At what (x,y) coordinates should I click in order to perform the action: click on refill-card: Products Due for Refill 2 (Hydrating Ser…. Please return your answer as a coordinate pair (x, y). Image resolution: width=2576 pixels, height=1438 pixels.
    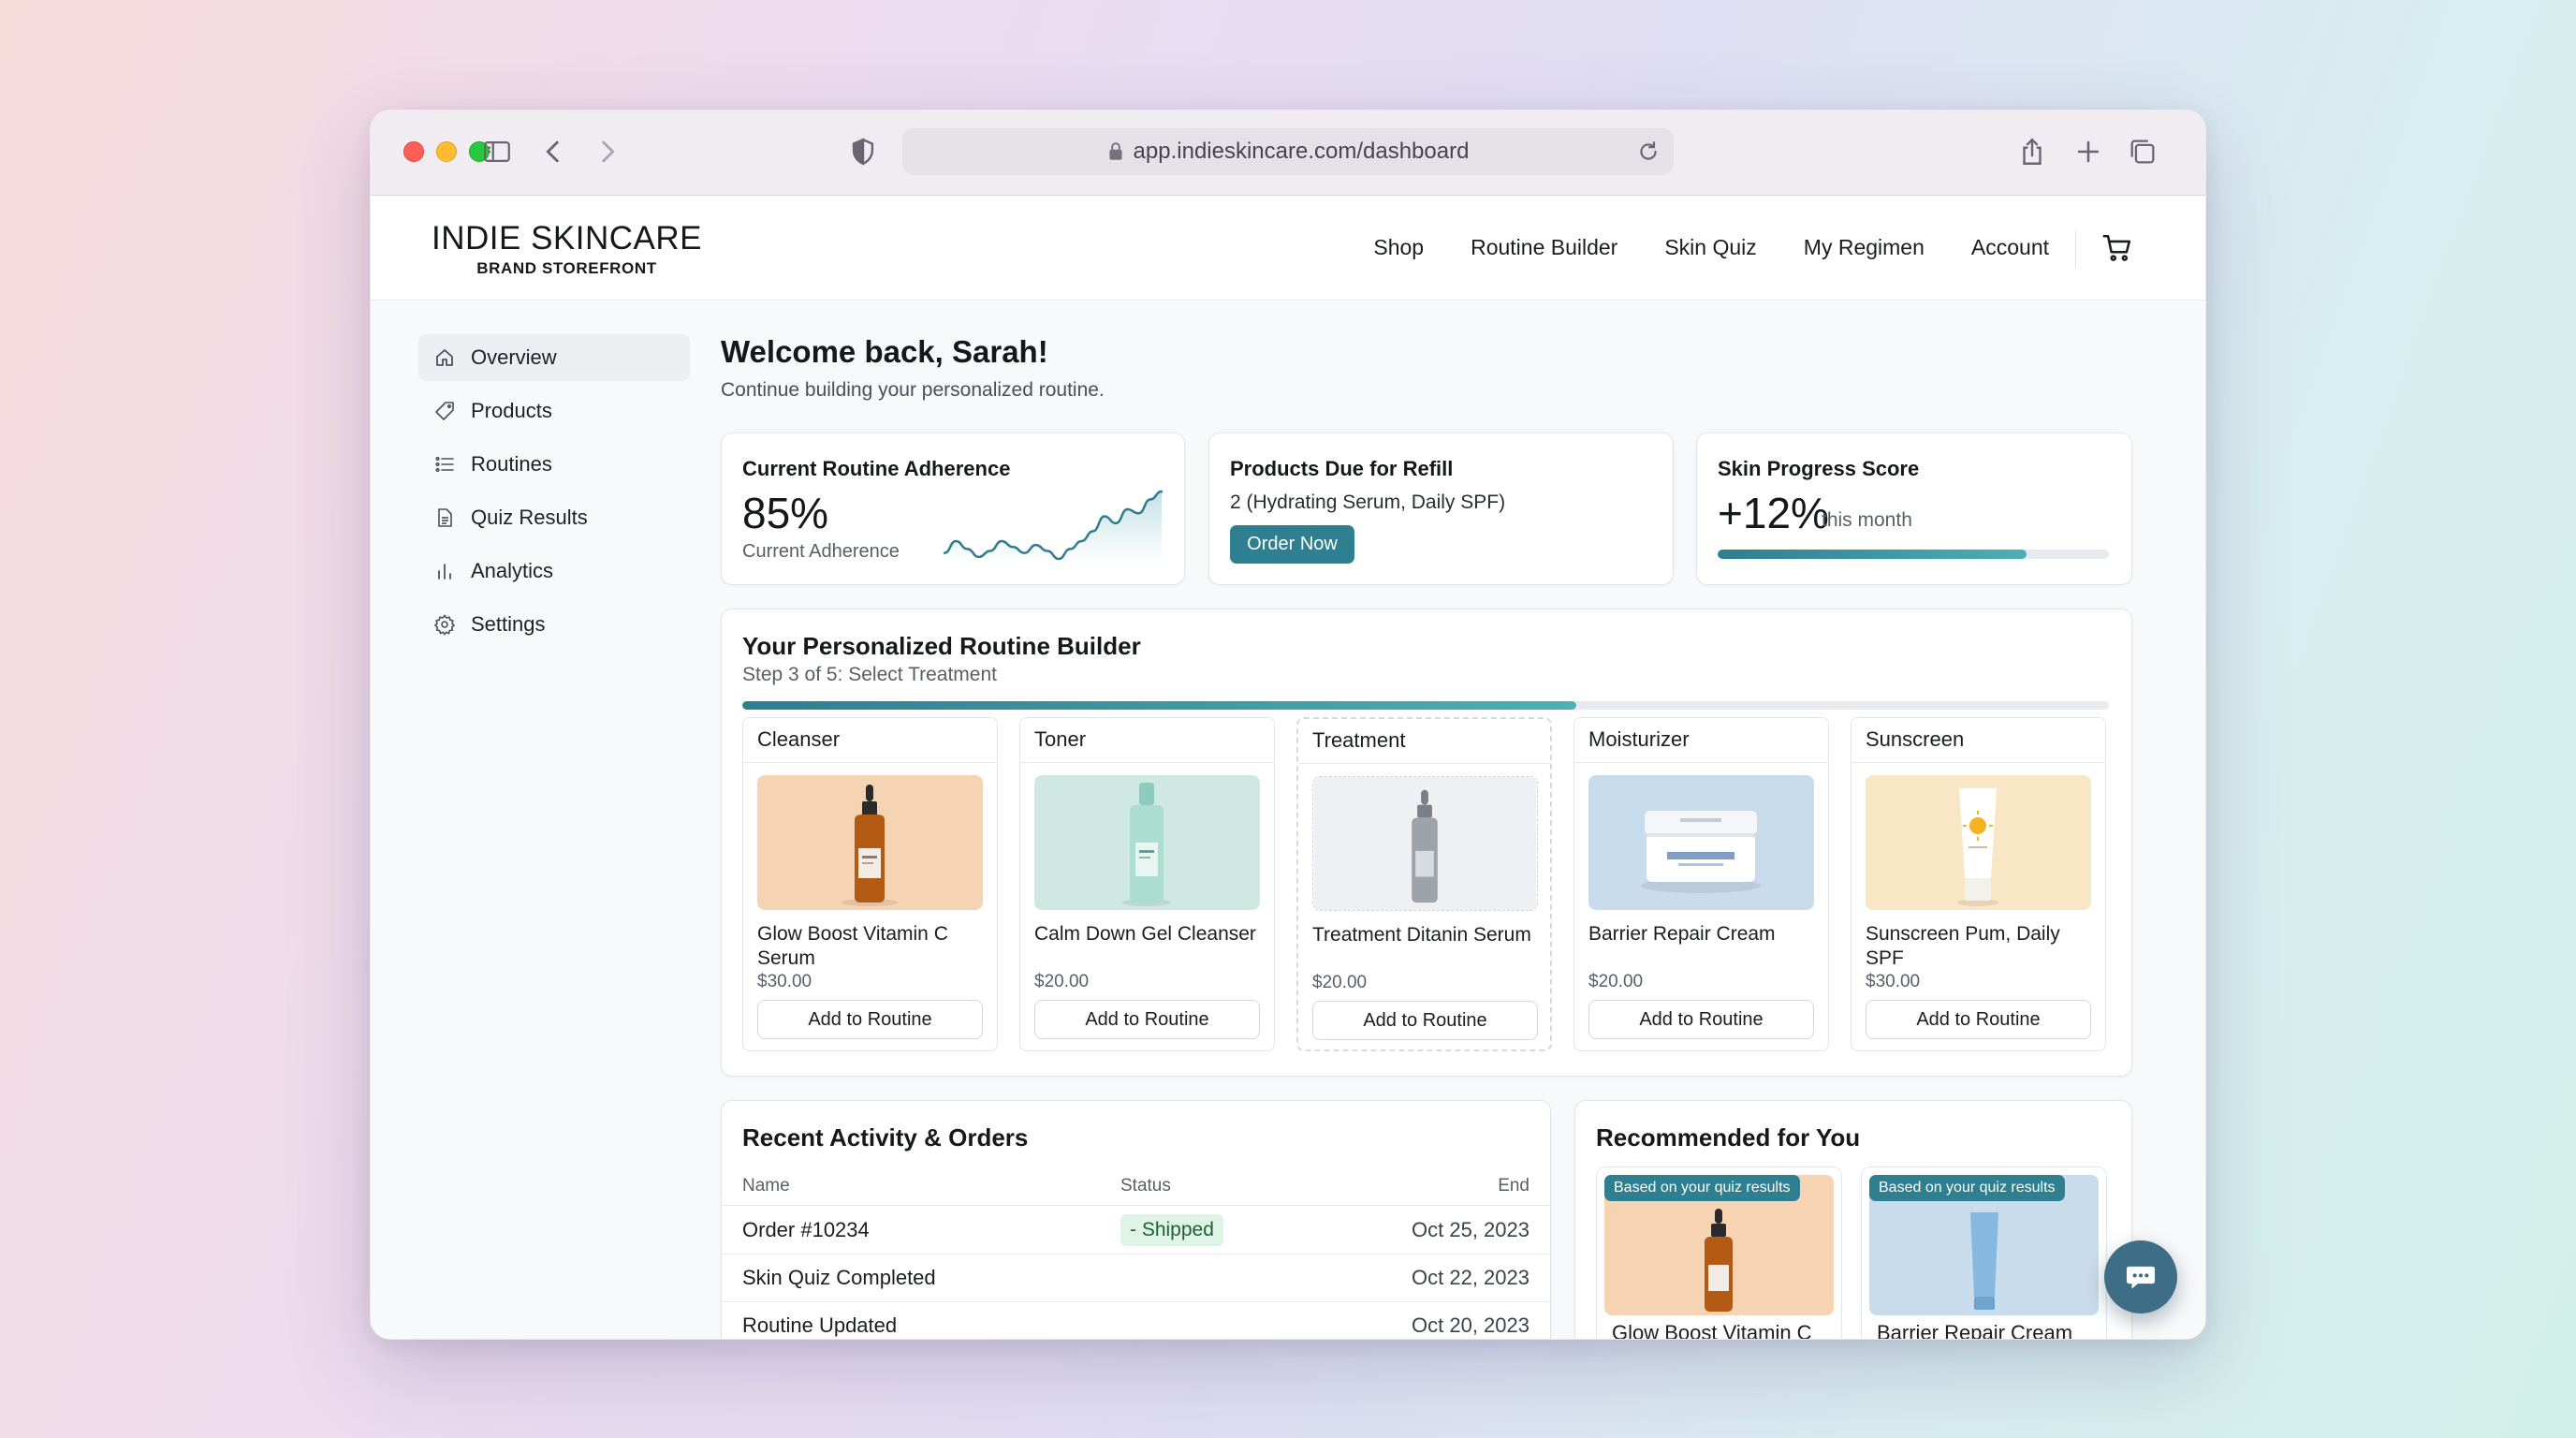
    Looking at the image, I should click on (1441, 509).